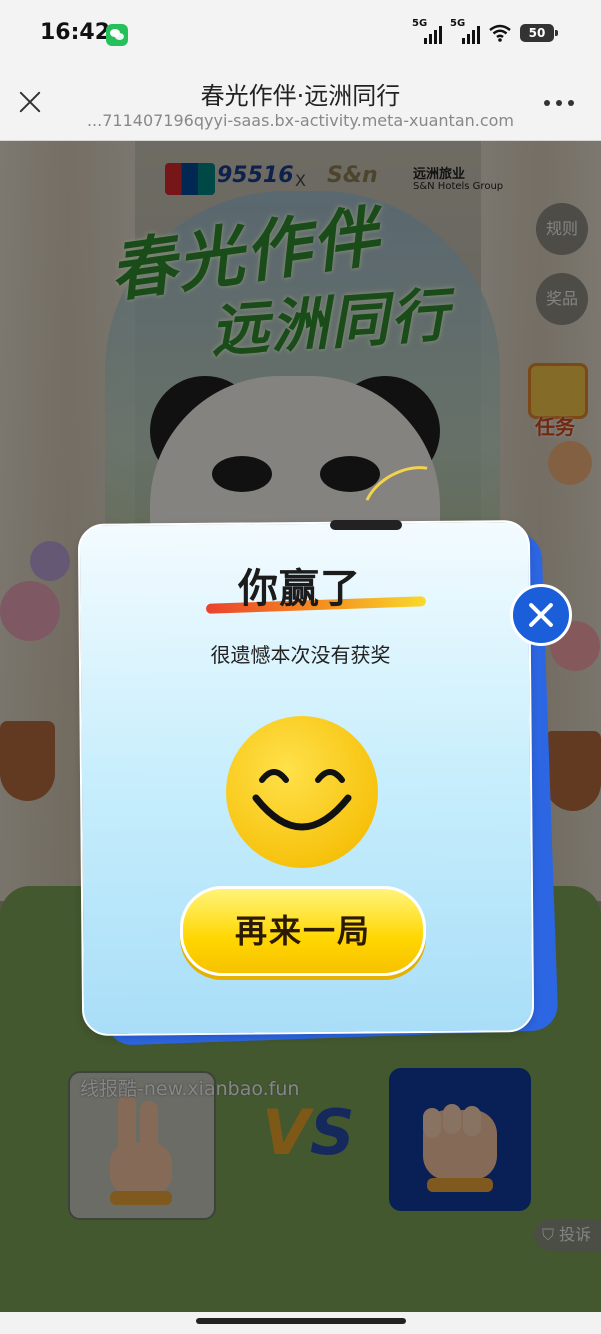 The height and width of the screenshot is (1334, 601). Describe the element at coordinates (299, 589) in the screenshot. I see `modal-title: 你赢了` at that location.